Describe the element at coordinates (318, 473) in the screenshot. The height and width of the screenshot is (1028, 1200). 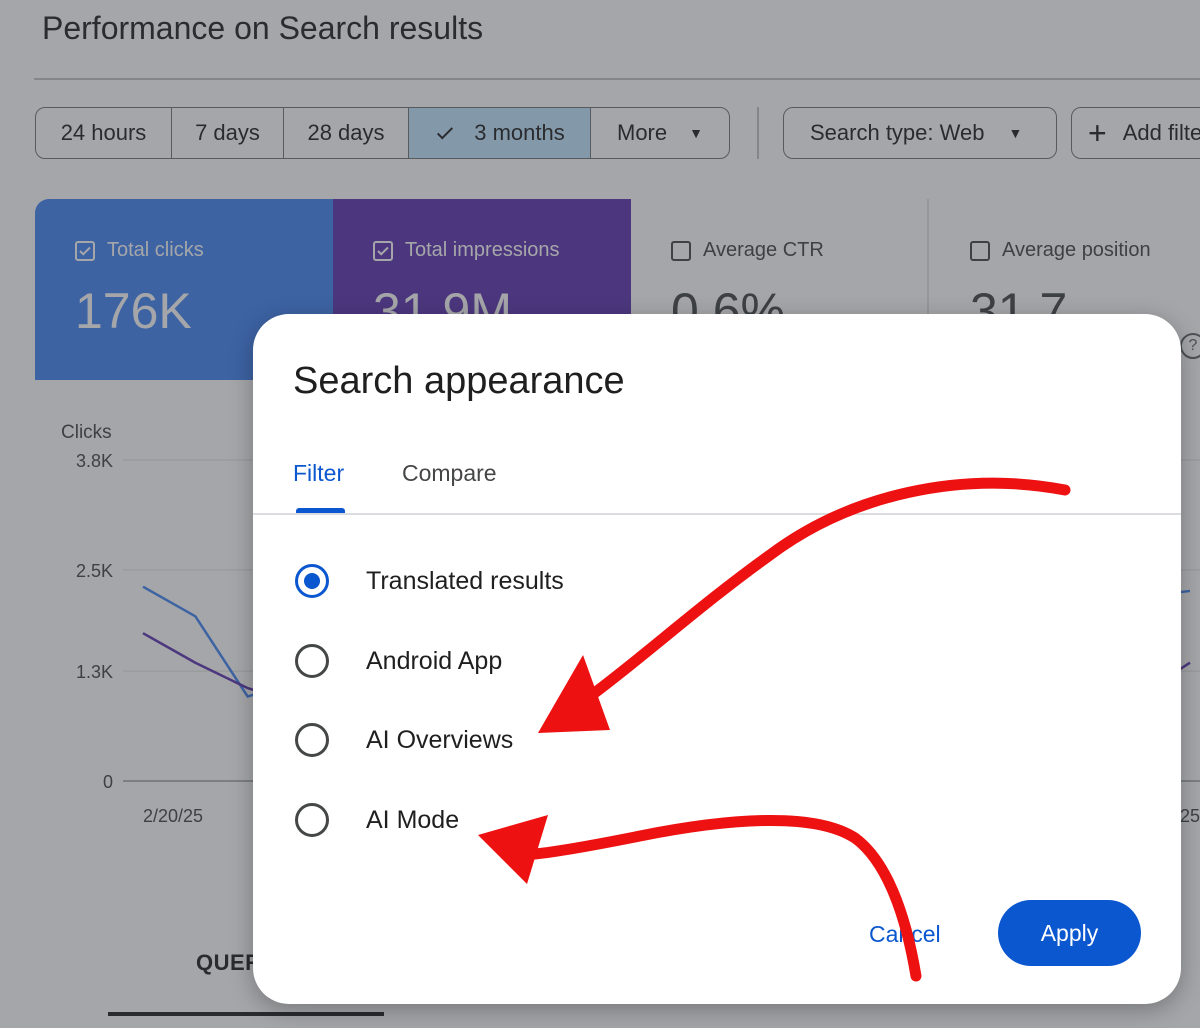
I see `tab-filter: Filter` at that location.